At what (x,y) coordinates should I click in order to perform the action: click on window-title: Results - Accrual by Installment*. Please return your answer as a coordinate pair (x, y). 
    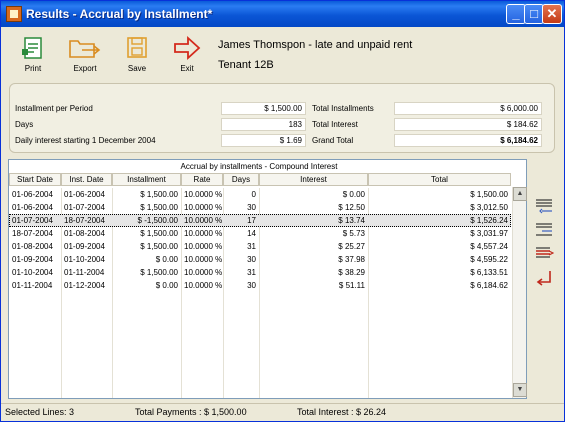
    Looking at the image, I should click on (119, 14).